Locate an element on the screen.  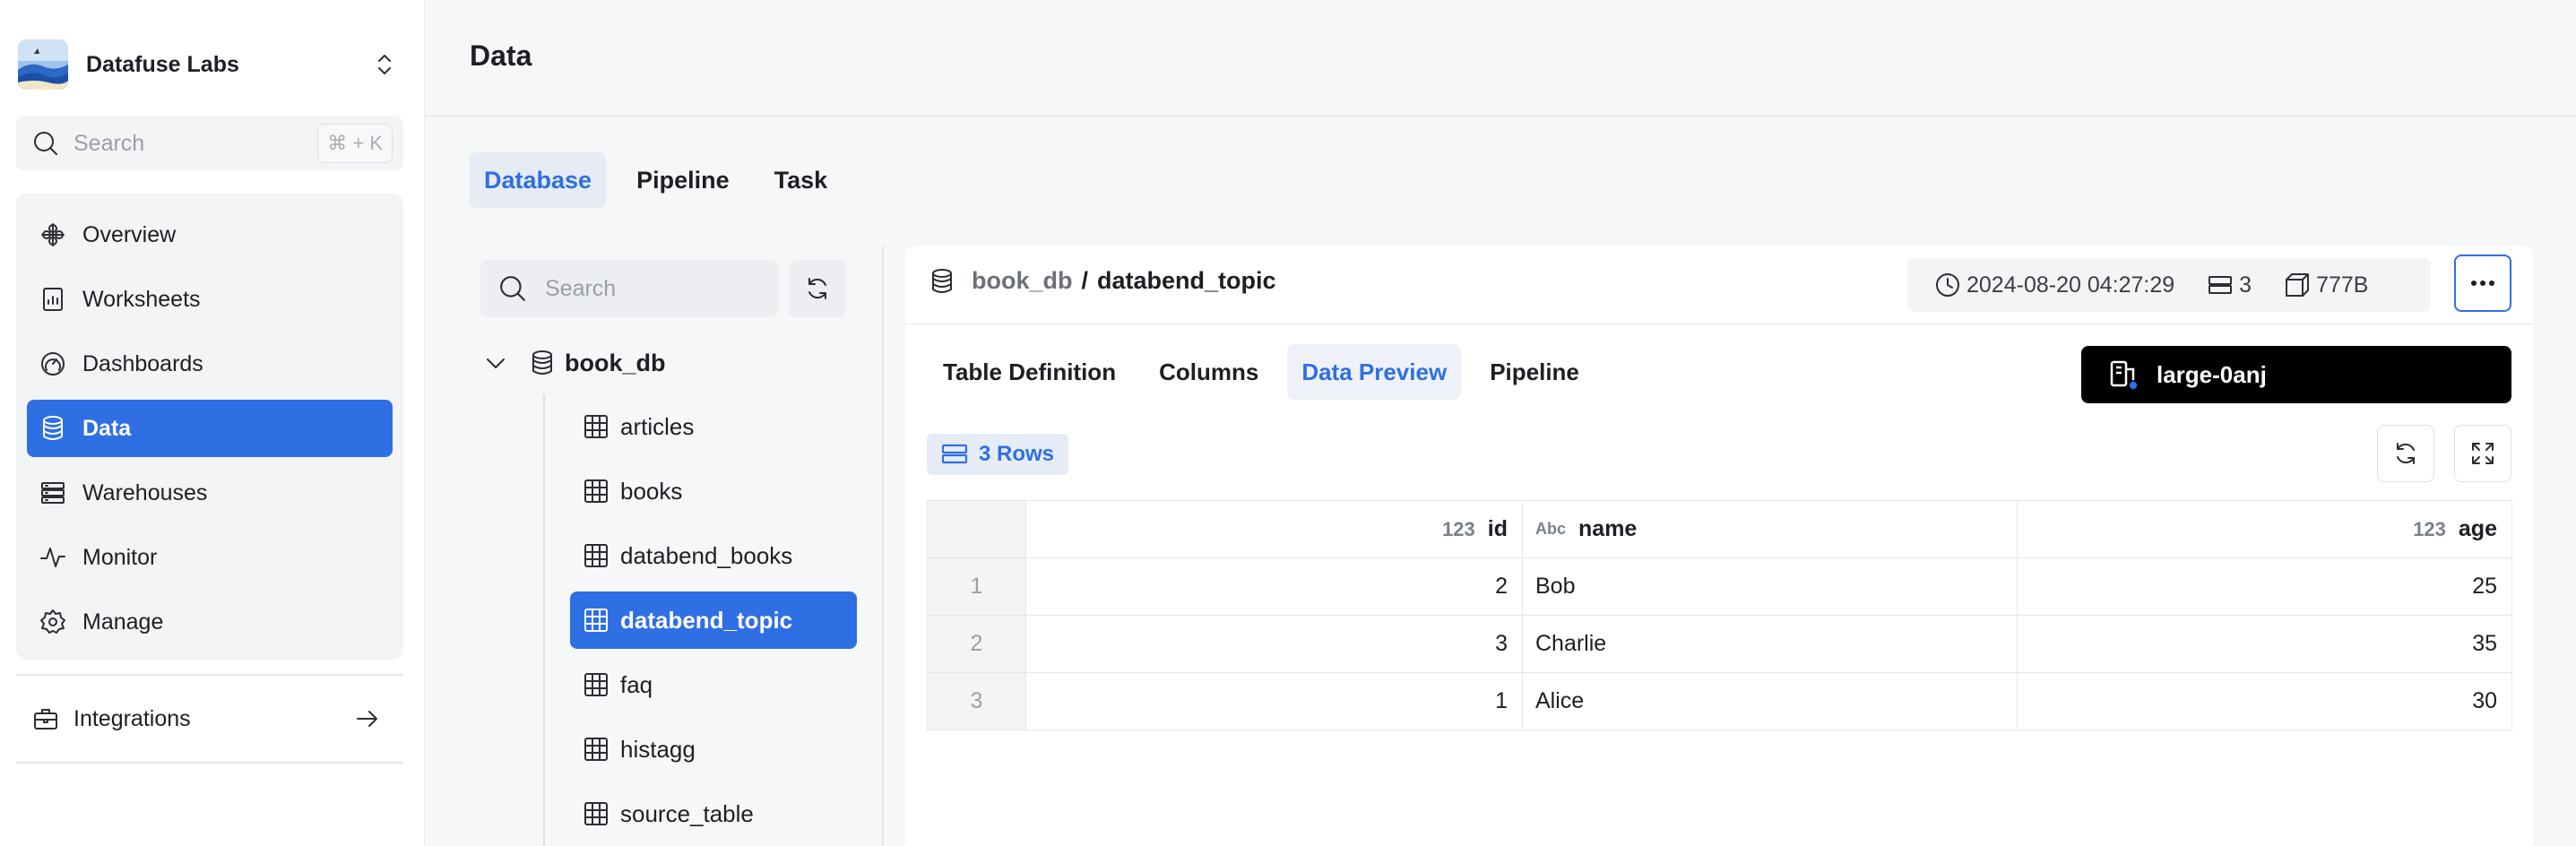
cell-age: 25 is located at coordinates (2264, 587).